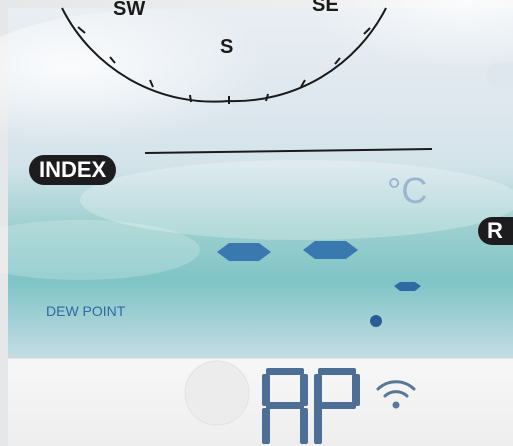  I want to click on lcd-decimal-dot, so click(376, 321).